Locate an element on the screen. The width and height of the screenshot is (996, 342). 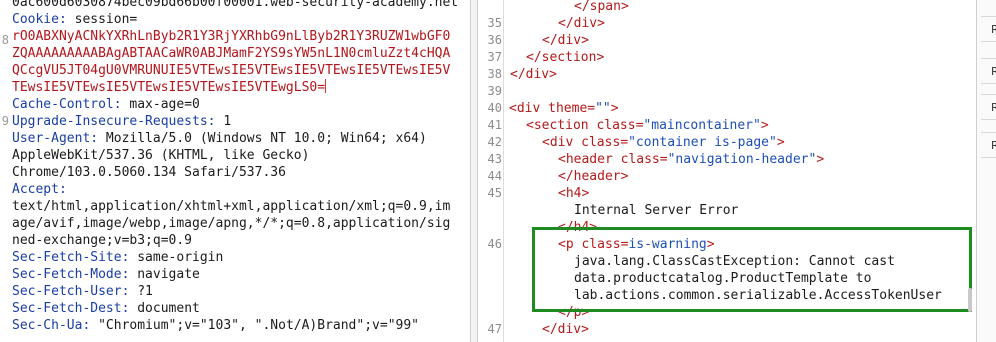
header-name: Sec-Ch-Ua: is located at coordinates (51, 325).